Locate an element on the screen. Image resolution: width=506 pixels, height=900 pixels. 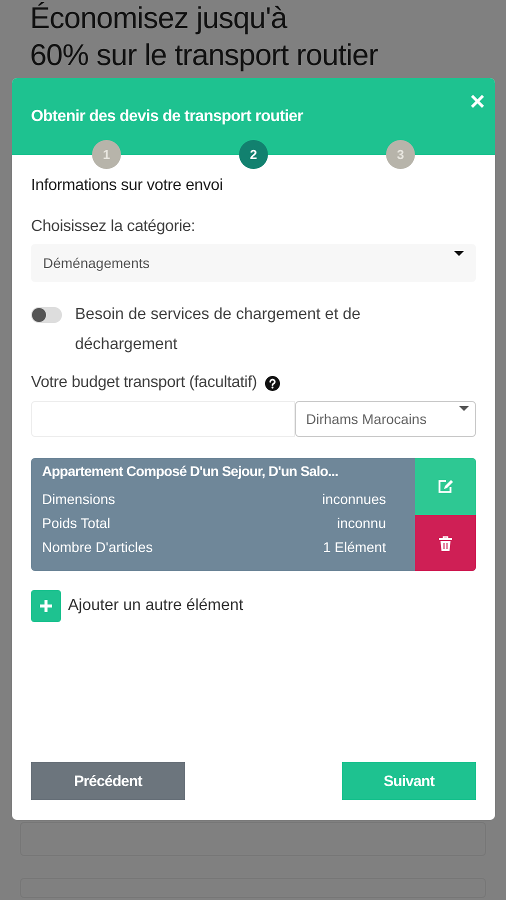
modal-title: Obtenir des devis de transport routier is located at coordinates (167, 117).